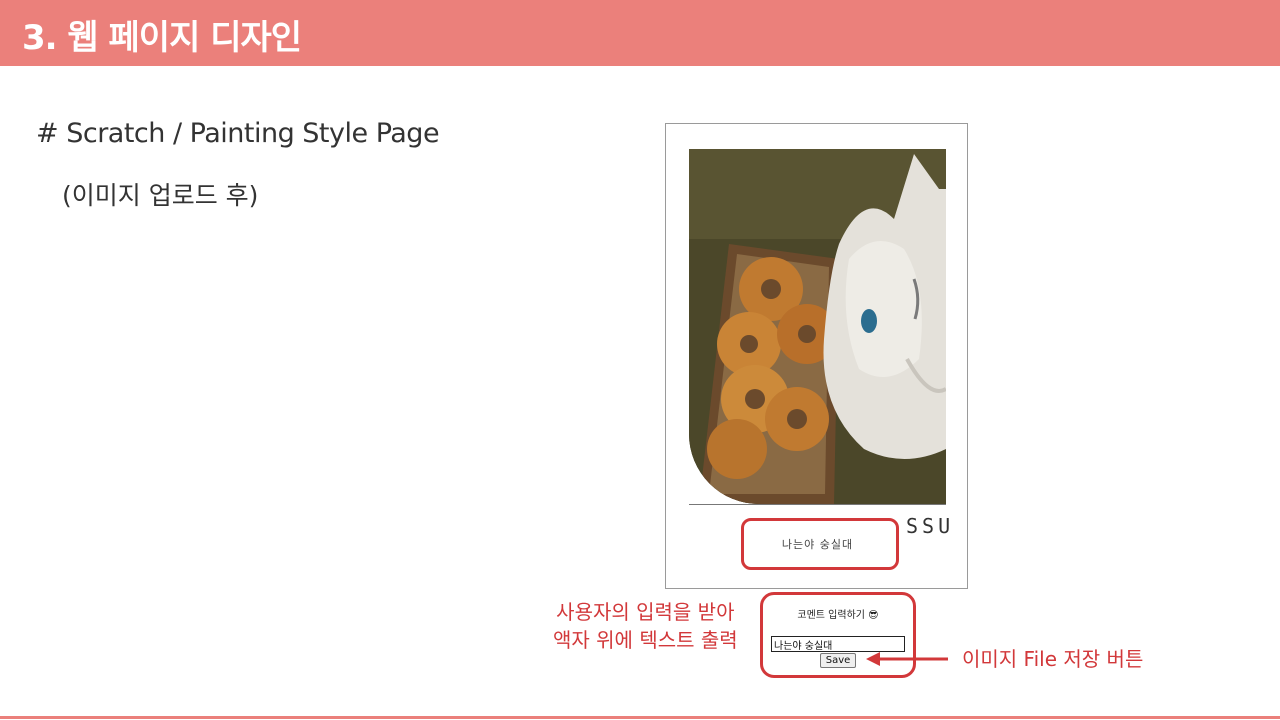 The image size is (1280, 720). I want to click on page-heading: # Scratch / Painting Style Page, so click(238, 133).